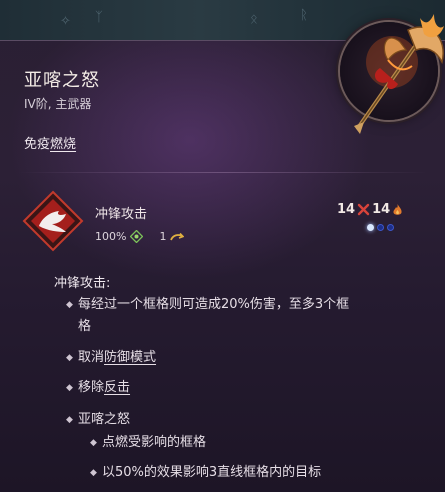 Image resolution: width=445 pixels, height=492 pixels. Describe the element at coordinates (304, 15) in the screenshot. I see `rune-decoration: ᚱ` at that location.